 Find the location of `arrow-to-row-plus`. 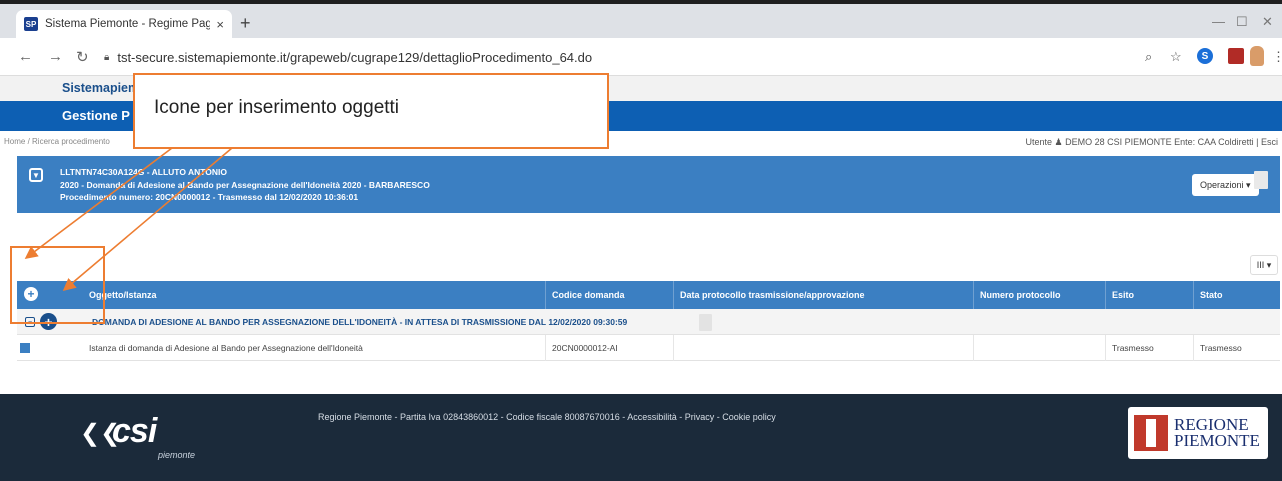

arrow-to-row-plus is located at coordinates (147, 219).